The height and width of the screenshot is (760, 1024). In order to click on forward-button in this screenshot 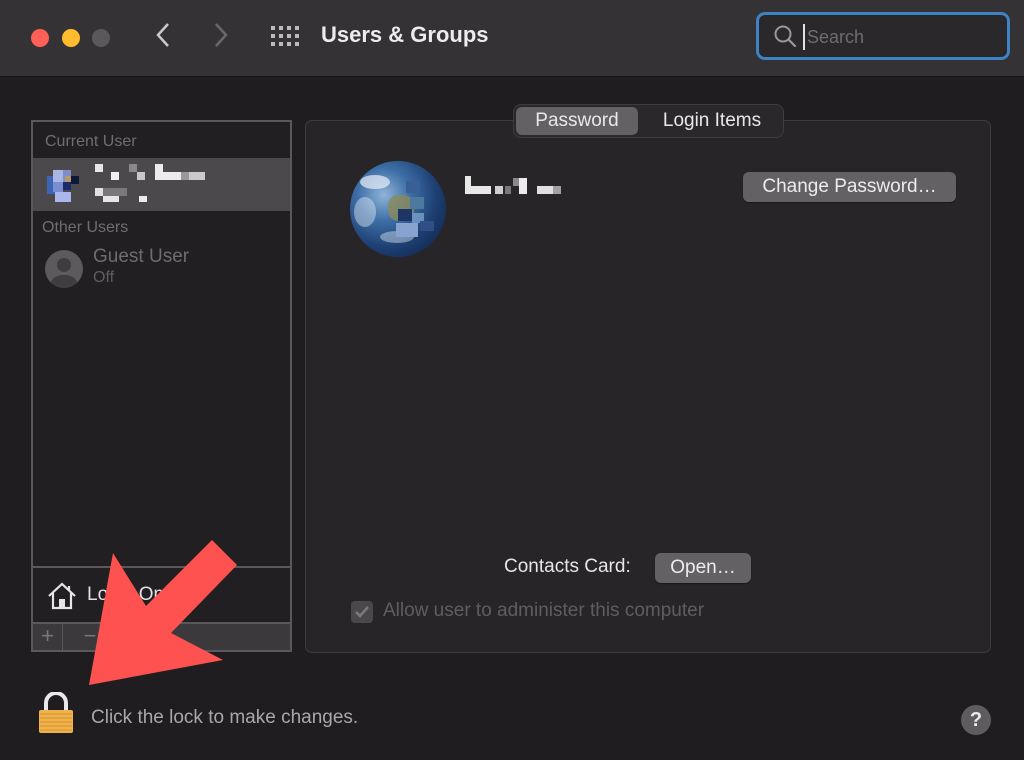, I will do `click(220, 39)`.